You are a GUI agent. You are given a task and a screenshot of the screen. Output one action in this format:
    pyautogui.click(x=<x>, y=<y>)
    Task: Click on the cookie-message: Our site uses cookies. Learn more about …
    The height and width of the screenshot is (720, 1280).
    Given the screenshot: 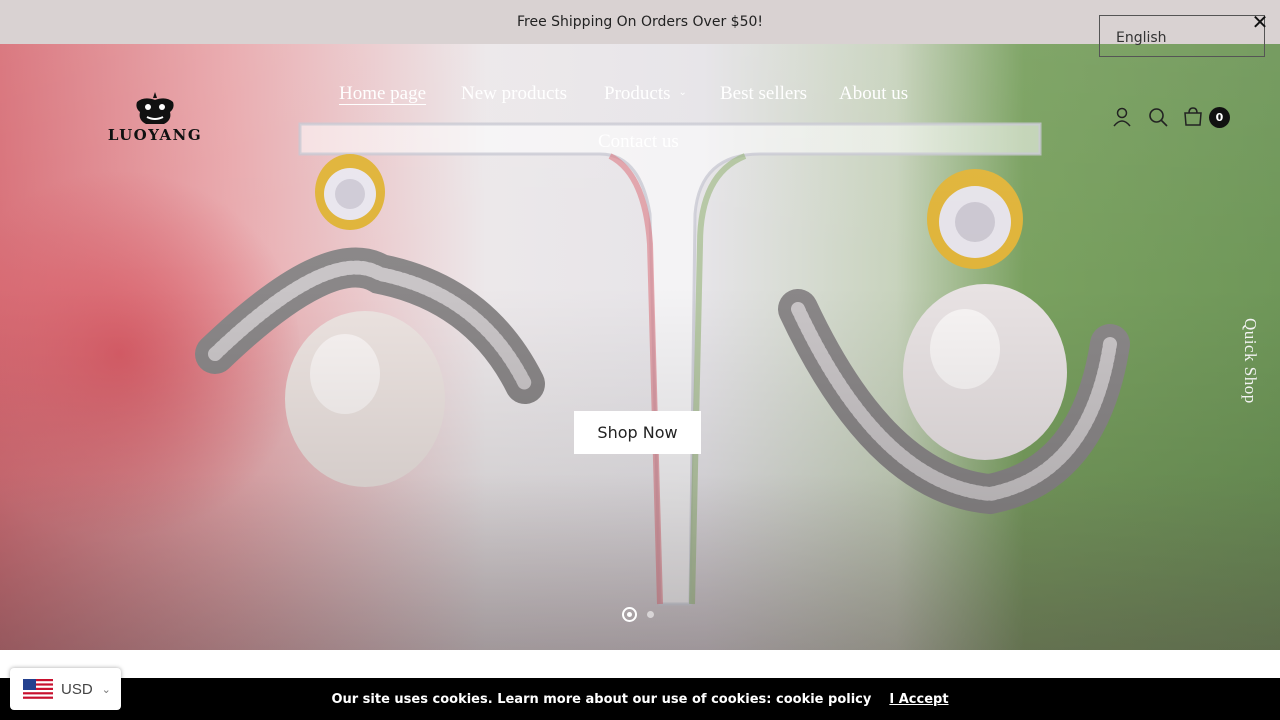 What is the action you would take?
    pyautogui.click(x=601, y=699)
    